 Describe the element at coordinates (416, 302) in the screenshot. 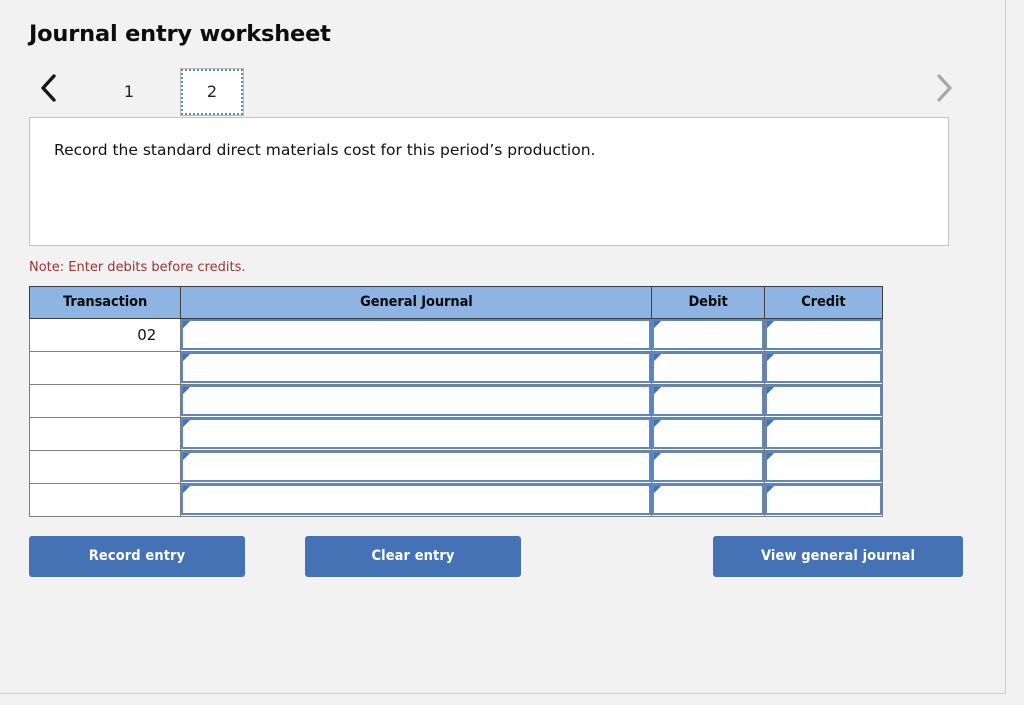

I see `column-header-general-journal: General Journal` at that location.